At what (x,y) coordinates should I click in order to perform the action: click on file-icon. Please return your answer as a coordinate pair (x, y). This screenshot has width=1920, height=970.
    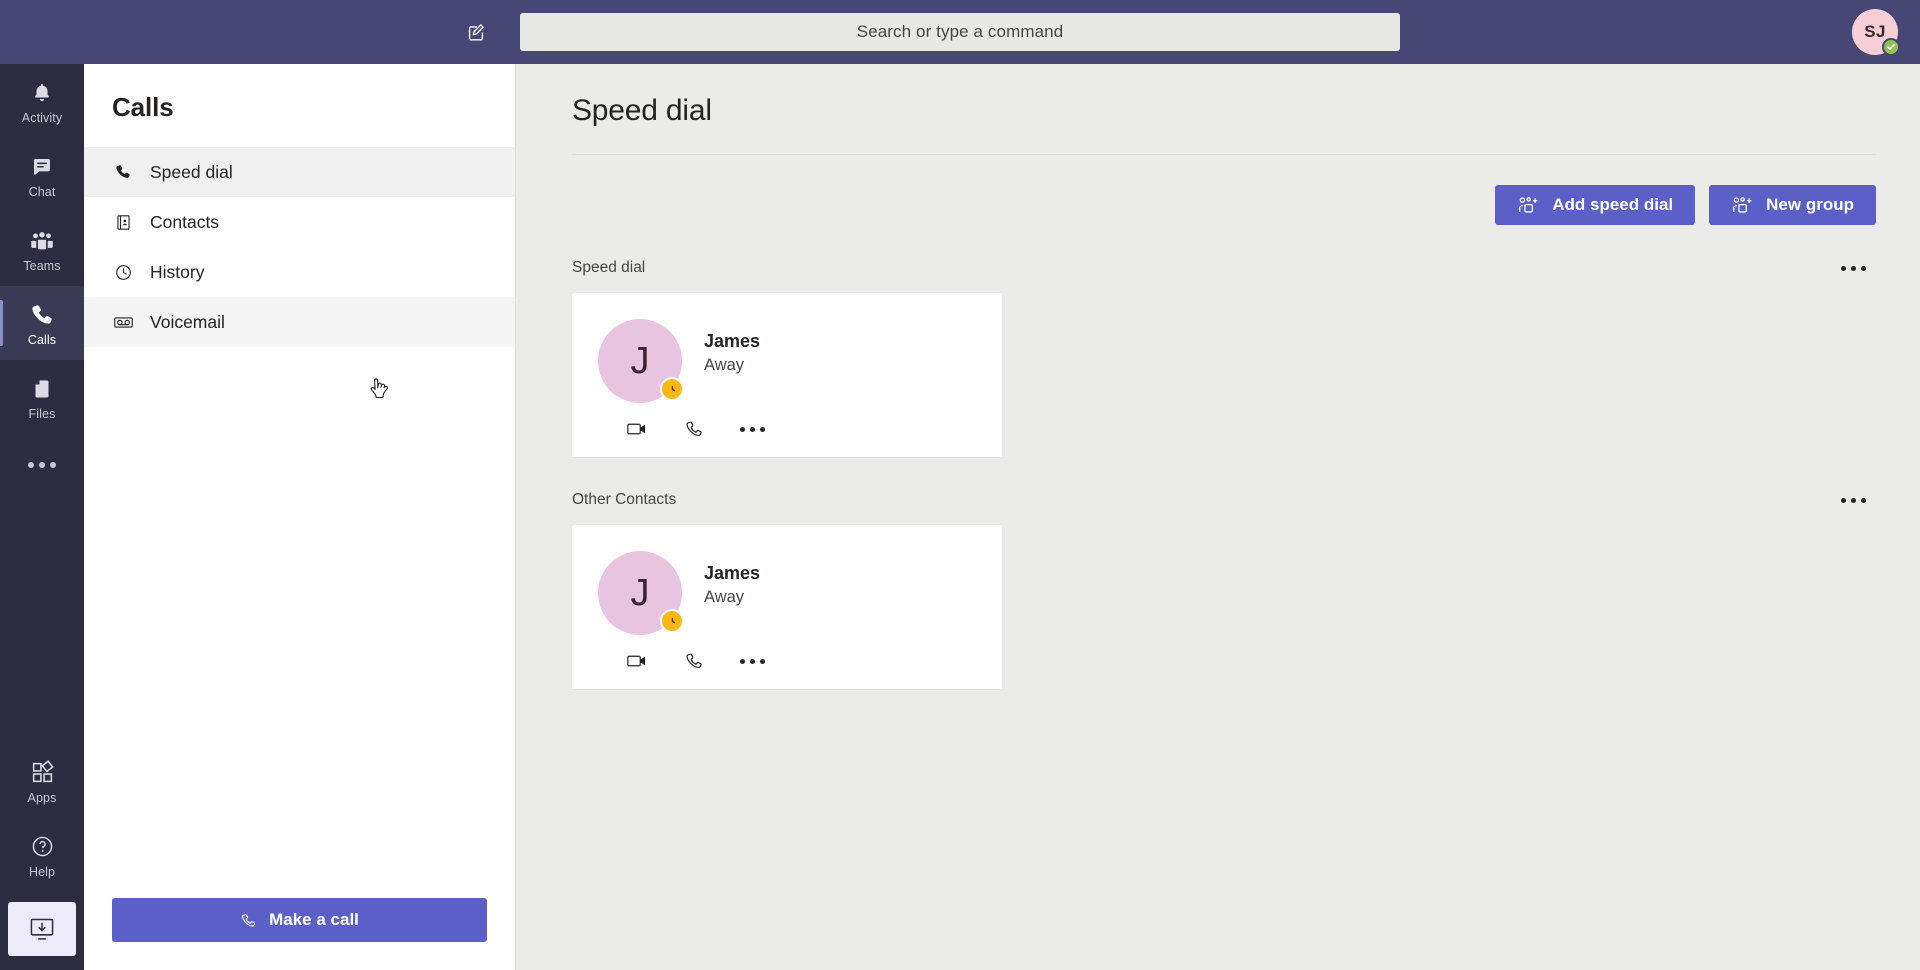
    Looking at the image, I should click on (42, 389).